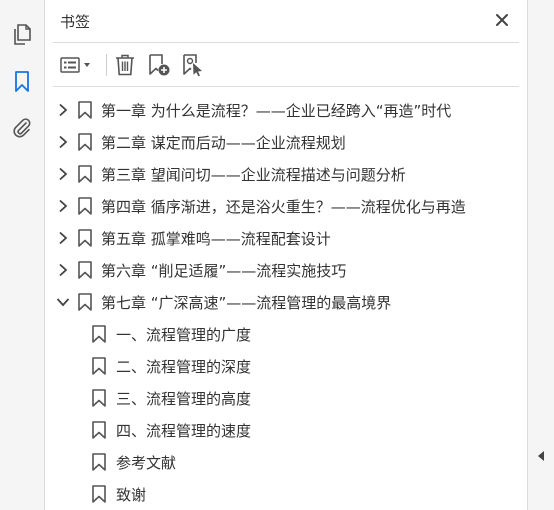 The image size is (554, 510). What do you see at coordinates (246, 303) in the screenshot?
I see `bookmark-label: 第七章 “广深高速”——流程管理的最高境界` at bounding box center [246, 303].